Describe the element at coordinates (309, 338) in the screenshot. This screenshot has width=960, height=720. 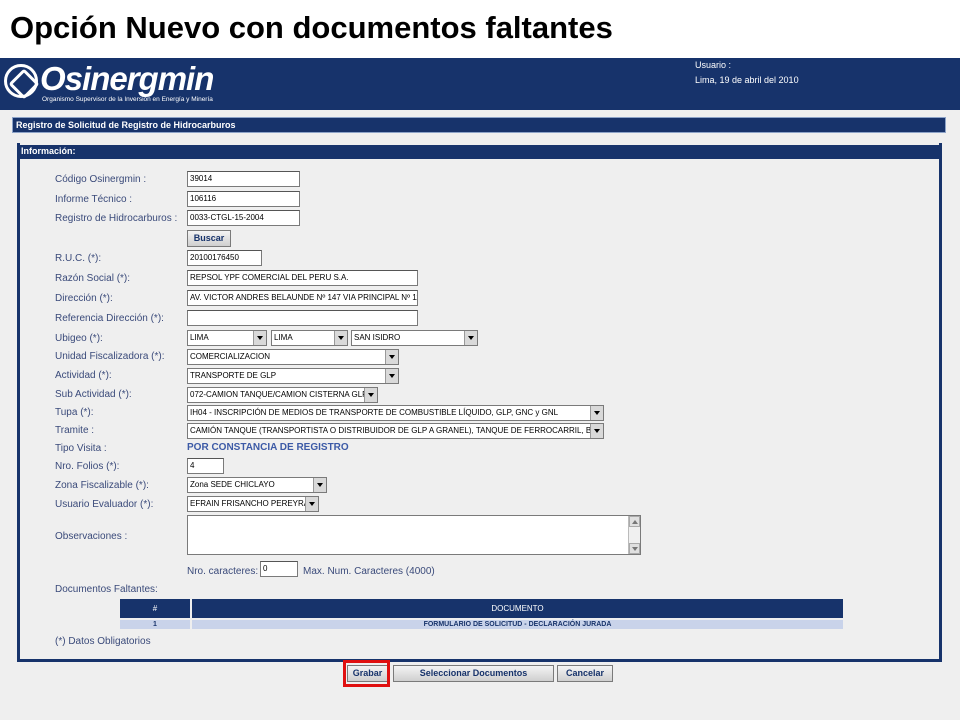
I see `ubigeo-provincia-select: LIMA` at that location.